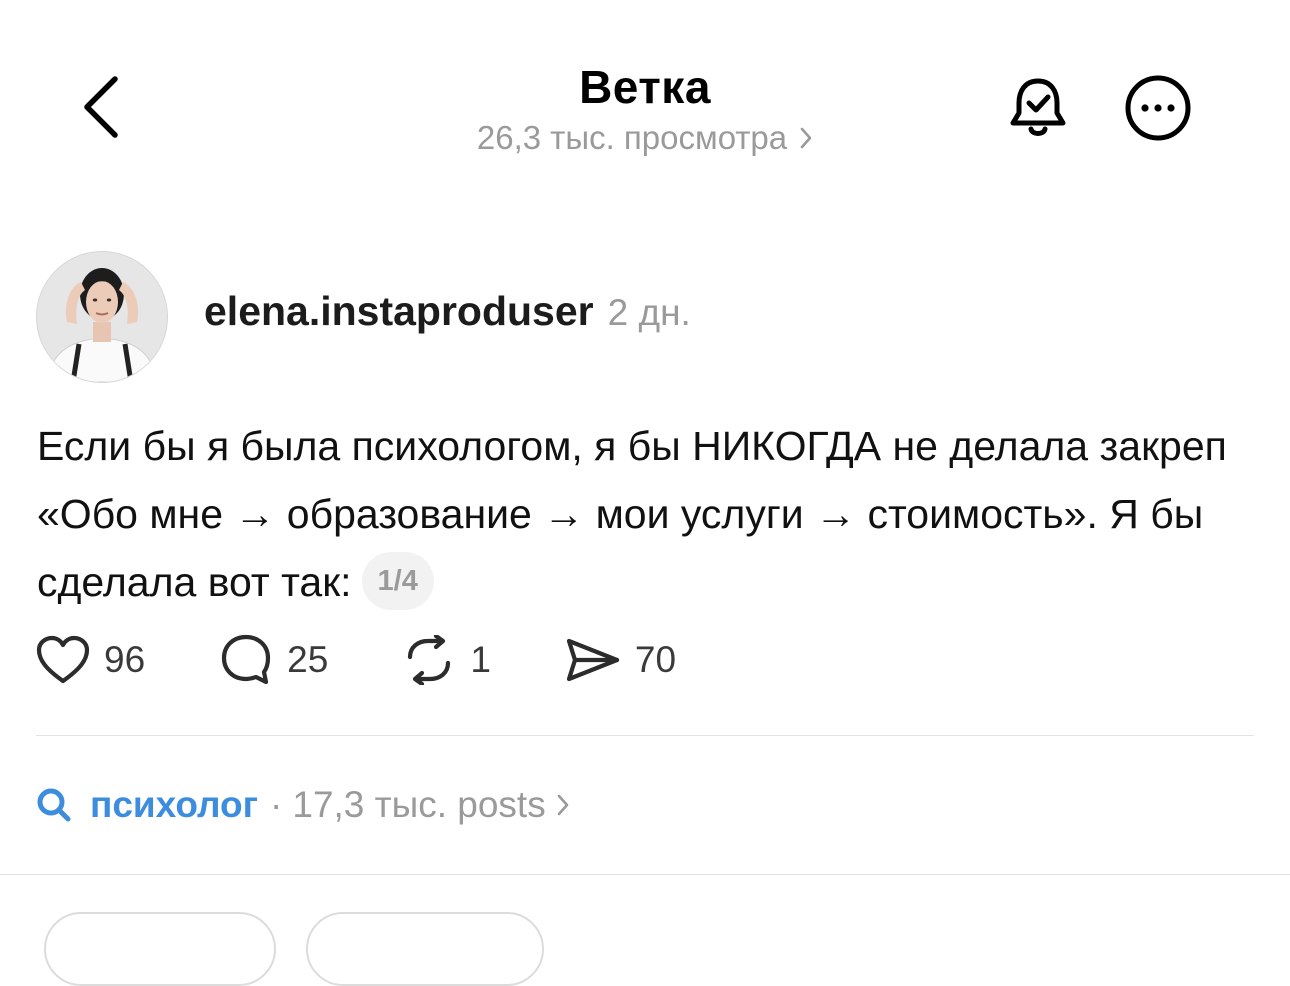 This screenshot has width=1290, height=986. Describe the element at coordinates (160, 949) in the screenshot. I see `sort-pill` at that location.